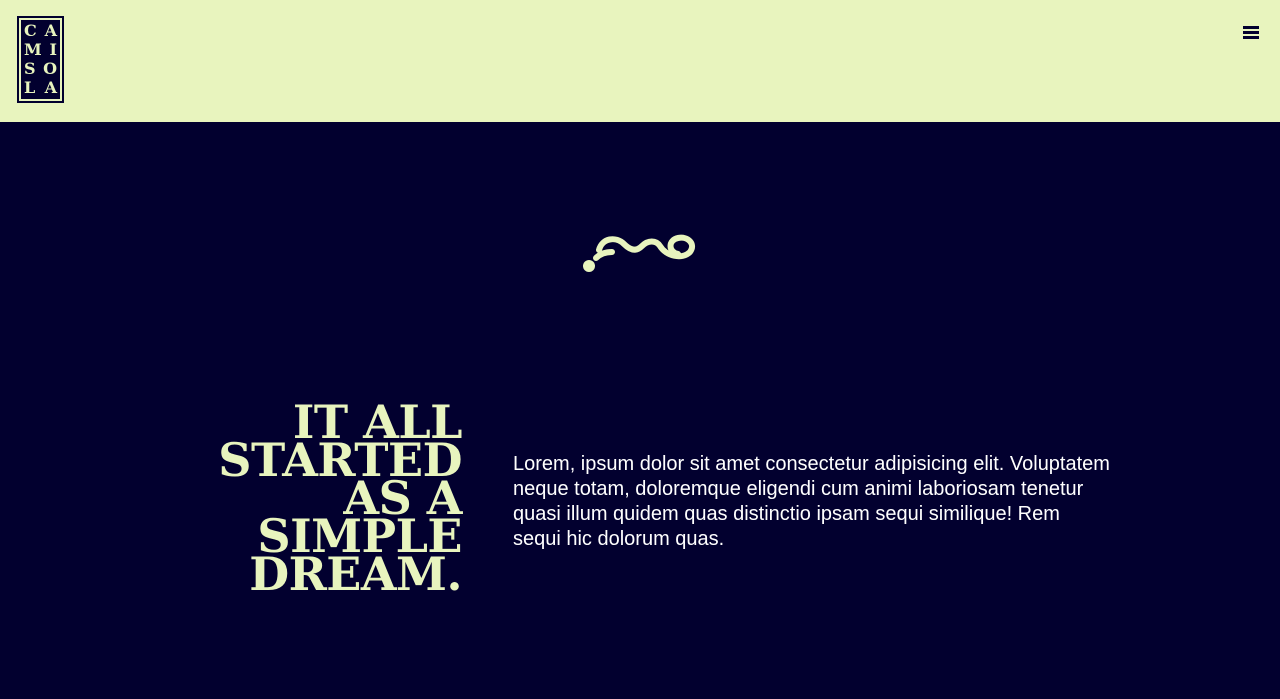  Describe the element at coordinates (30, 87) in the screenshot. I see `logo-letter: L` at that location.